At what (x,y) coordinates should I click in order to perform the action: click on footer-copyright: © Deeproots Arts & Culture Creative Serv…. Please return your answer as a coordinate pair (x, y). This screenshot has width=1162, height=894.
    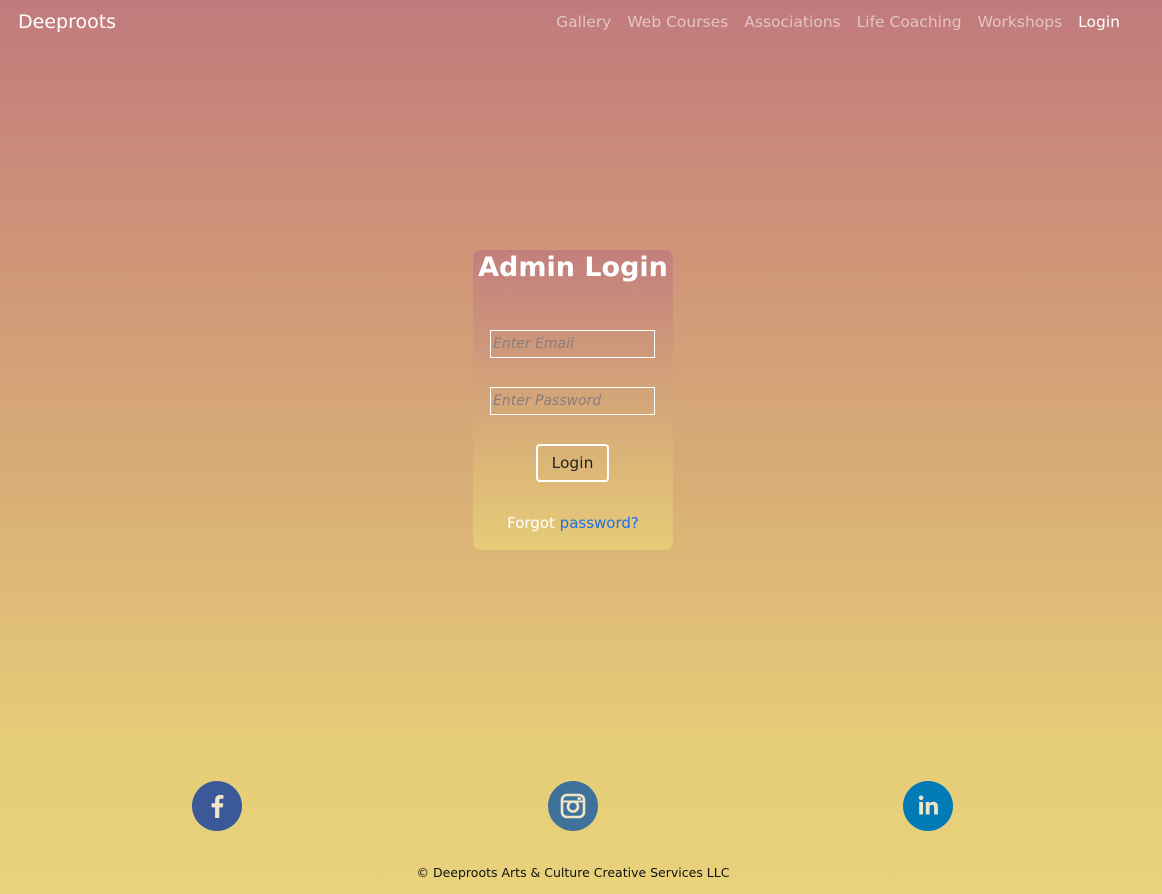
    Looking at the image, I should click on (573, 872).